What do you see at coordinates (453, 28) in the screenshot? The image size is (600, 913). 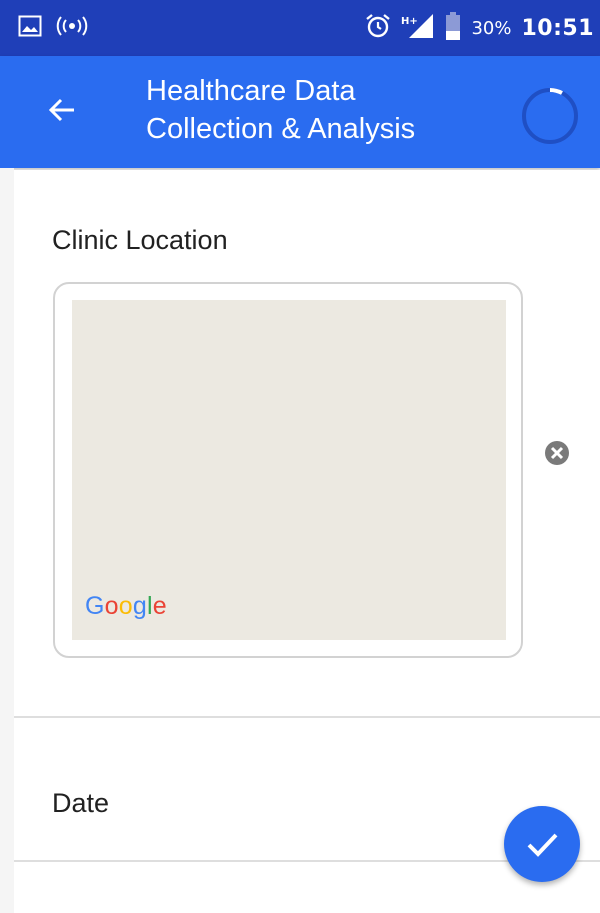 I see `battery-icon` at bounding box center [453, 28].